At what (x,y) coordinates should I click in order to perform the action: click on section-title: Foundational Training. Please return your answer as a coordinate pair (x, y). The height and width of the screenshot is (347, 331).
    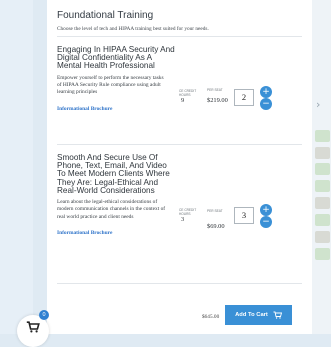
    Looking at the image, I should click on (105, 15).